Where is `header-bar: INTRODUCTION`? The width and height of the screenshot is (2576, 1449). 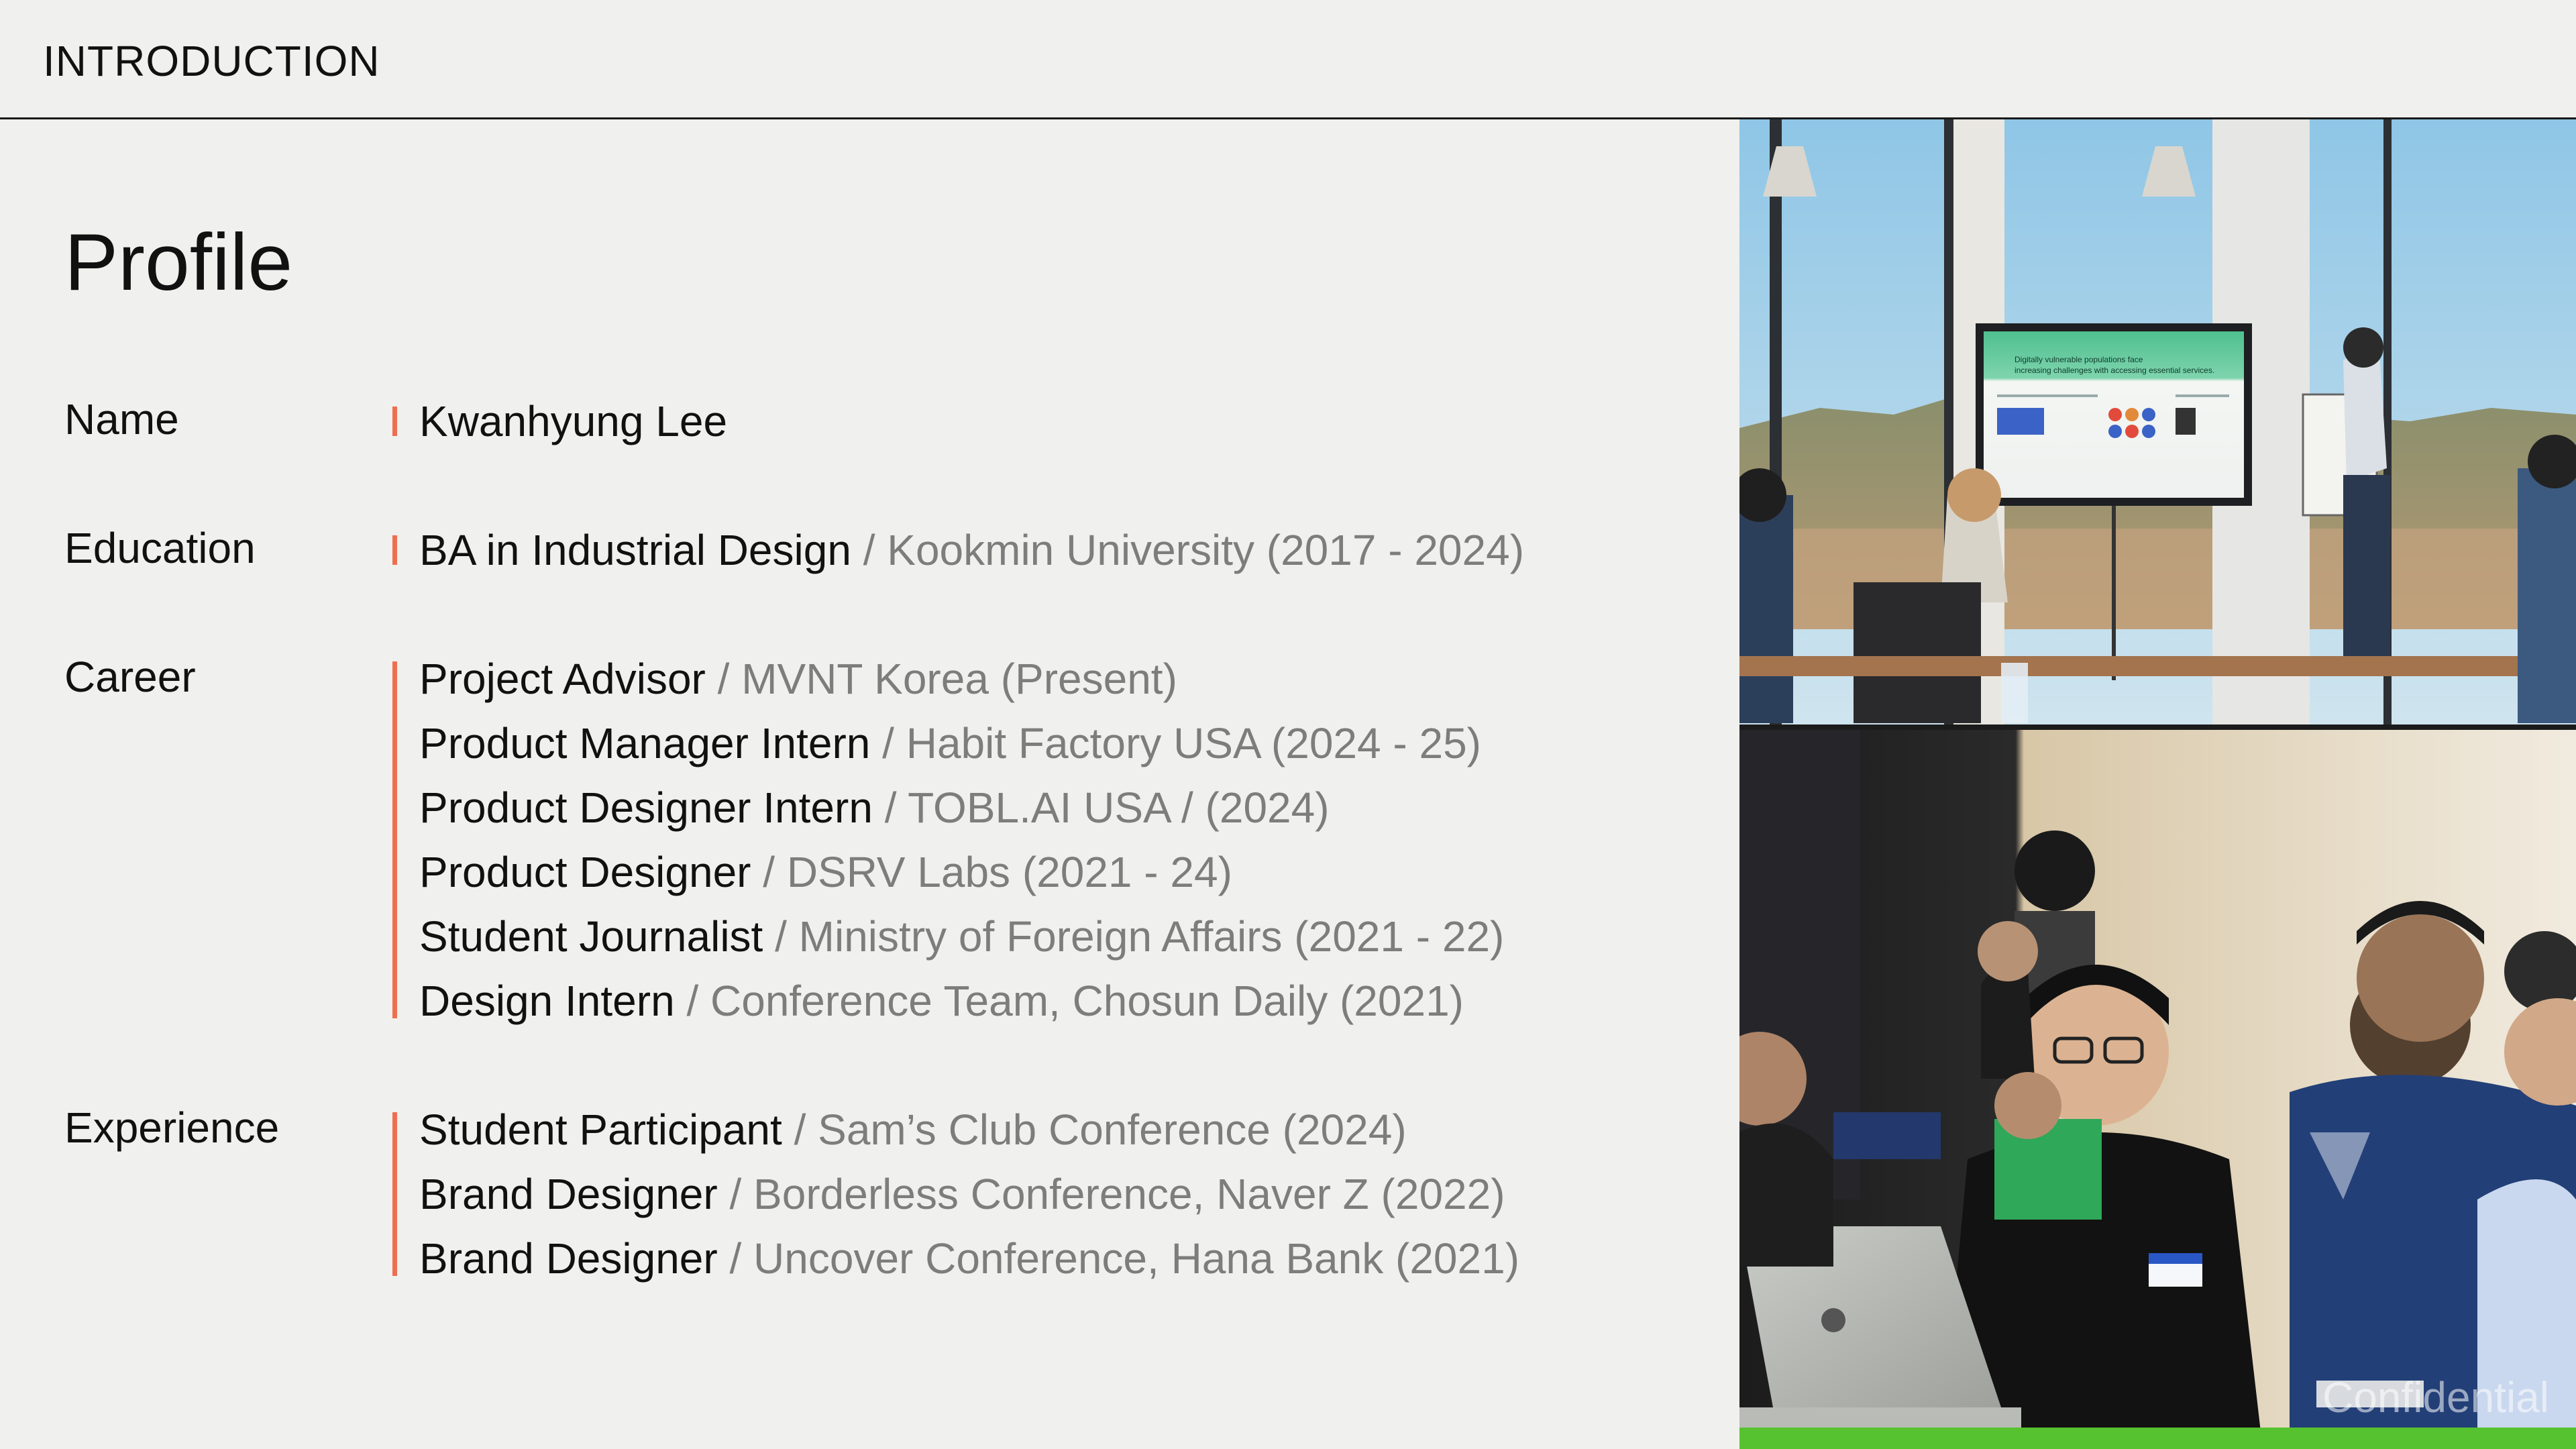 header-bar: INTRODUCTION is located at coordinates (1288, 59).